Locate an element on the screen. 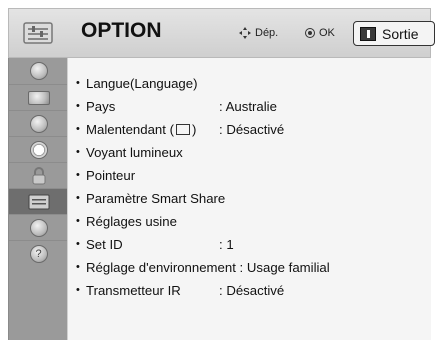 The image size is (439, 347). navigation-hint: Dép. is located at coordinates (258, 33).